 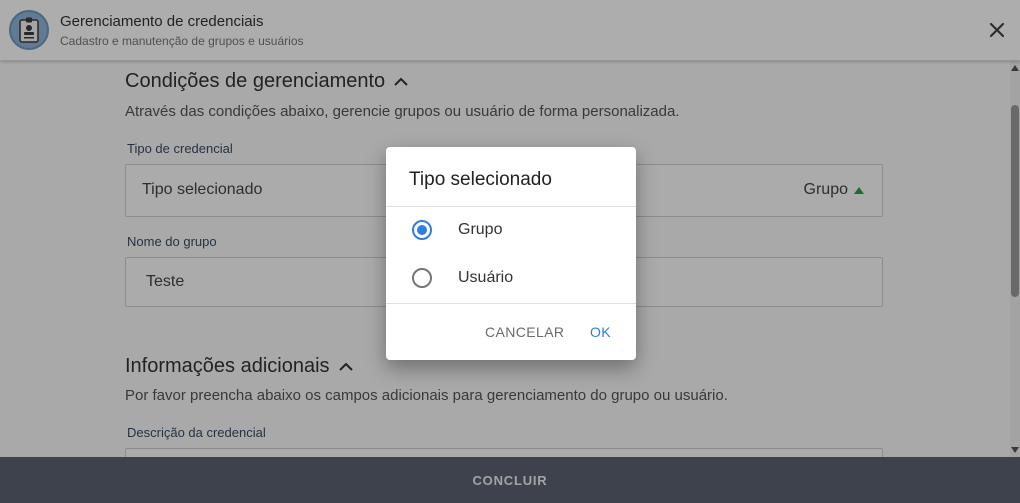 What do you see at coordinates (511, 230) in the screenshot?
I see `option-grupo: Grupo` at bounding box center [511, 230].